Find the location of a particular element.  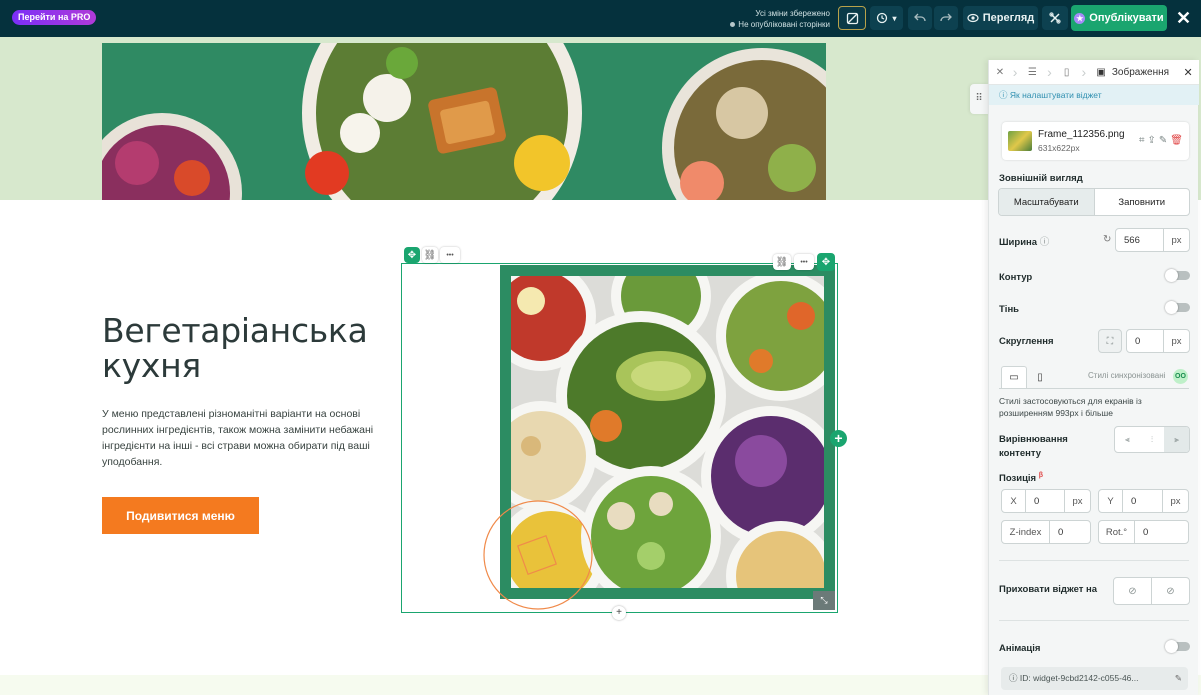

animation-toggle is located at coordinates (1177, 646).